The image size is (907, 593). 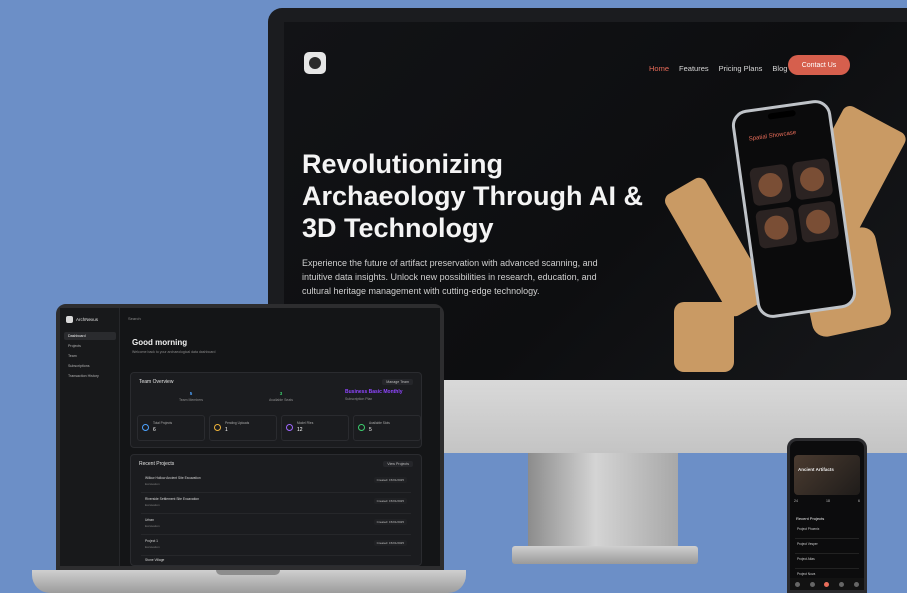 What do you see at coordinates (827, 507) in the screenshot?
I see `phone-stats: 24 18 6` at bounding box center [827, 507].